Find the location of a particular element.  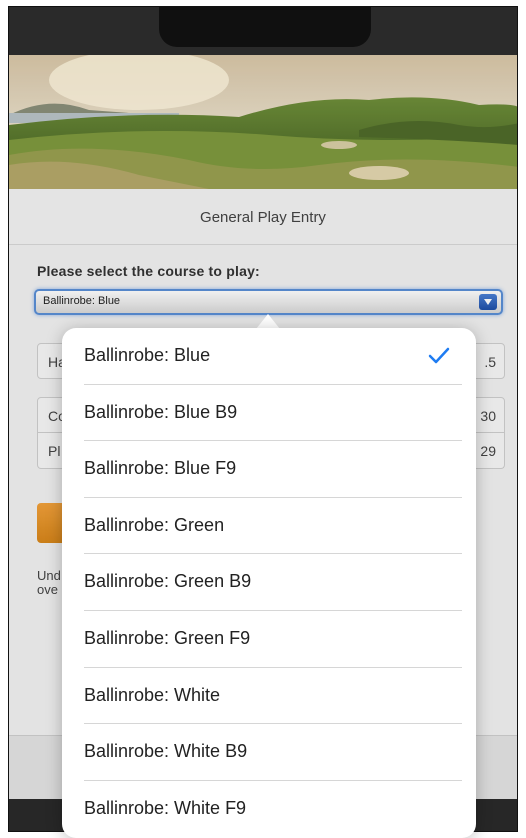

dropdown-option-label: Ballinrobe: Blue is located at coordinates (147, 355).